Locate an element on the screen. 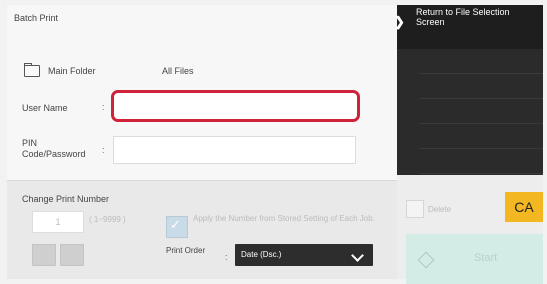 Image resolution: width=547 pixels, height=284 pixels. page-title: Batch Print is located at coordinates (36, 18).